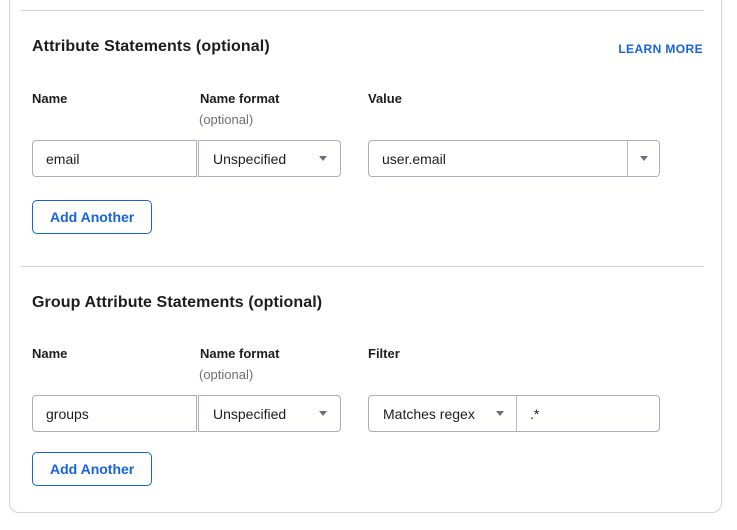 The width and height of the screenshot is (737, 530). What do you see at coordinates (151, 46) in the screenshot?
I see `attribute-statements-title: Attribute Statements (optional)` at bounding box center [151, 46].